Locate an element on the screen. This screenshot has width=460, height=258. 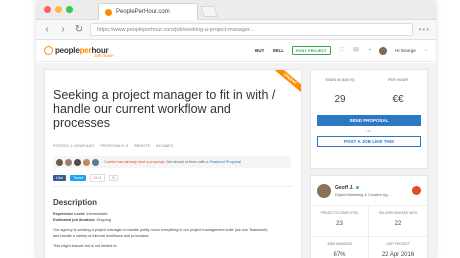
post-project-button: POST PROJECT is located at coordinates (311, 50).